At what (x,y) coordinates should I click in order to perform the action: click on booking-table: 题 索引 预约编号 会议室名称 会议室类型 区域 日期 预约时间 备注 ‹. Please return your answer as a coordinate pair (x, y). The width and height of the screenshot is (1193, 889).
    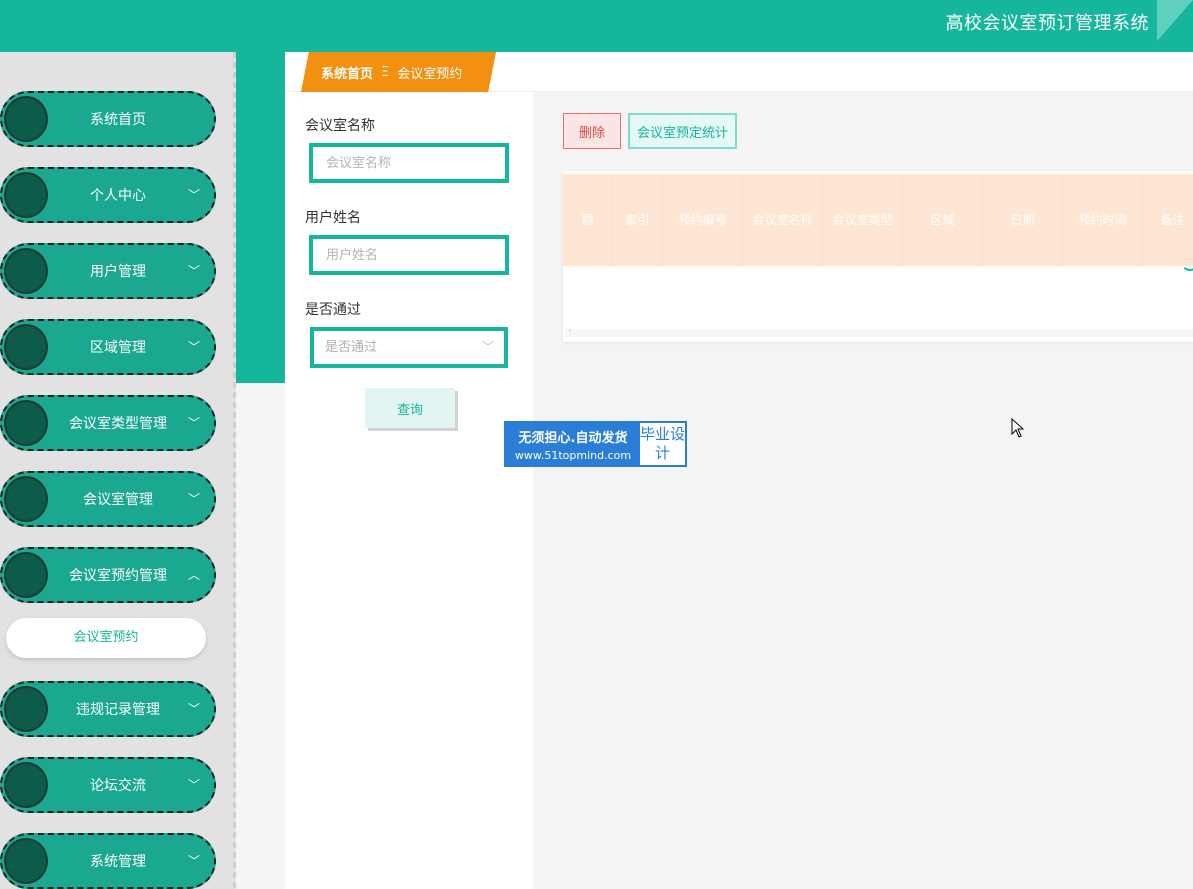
    Looking at the image, I should click on (878, 256).